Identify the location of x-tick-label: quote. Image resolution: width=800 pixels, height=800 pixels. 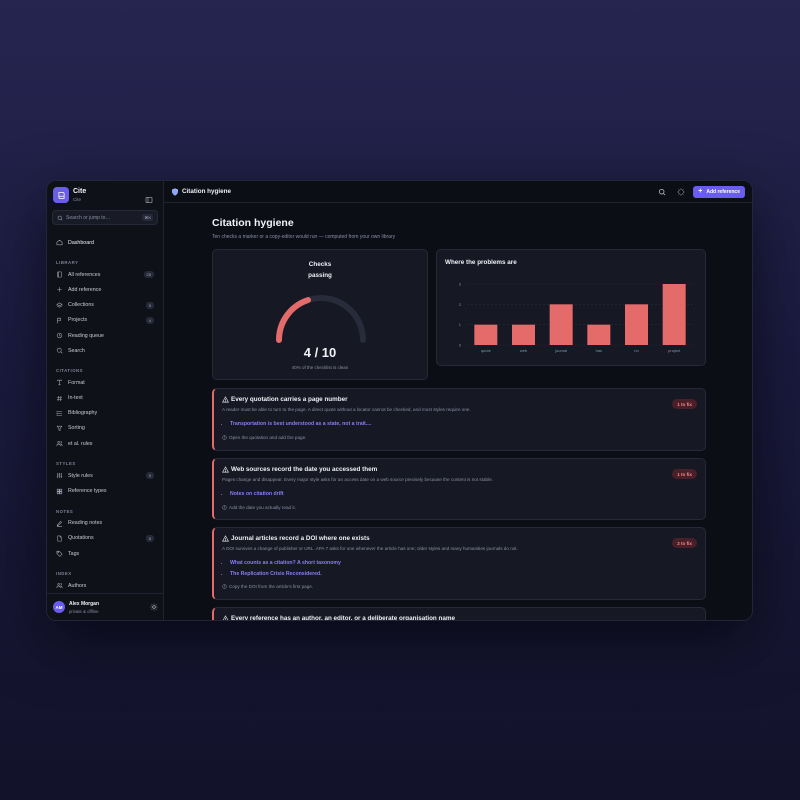
(486, 350).